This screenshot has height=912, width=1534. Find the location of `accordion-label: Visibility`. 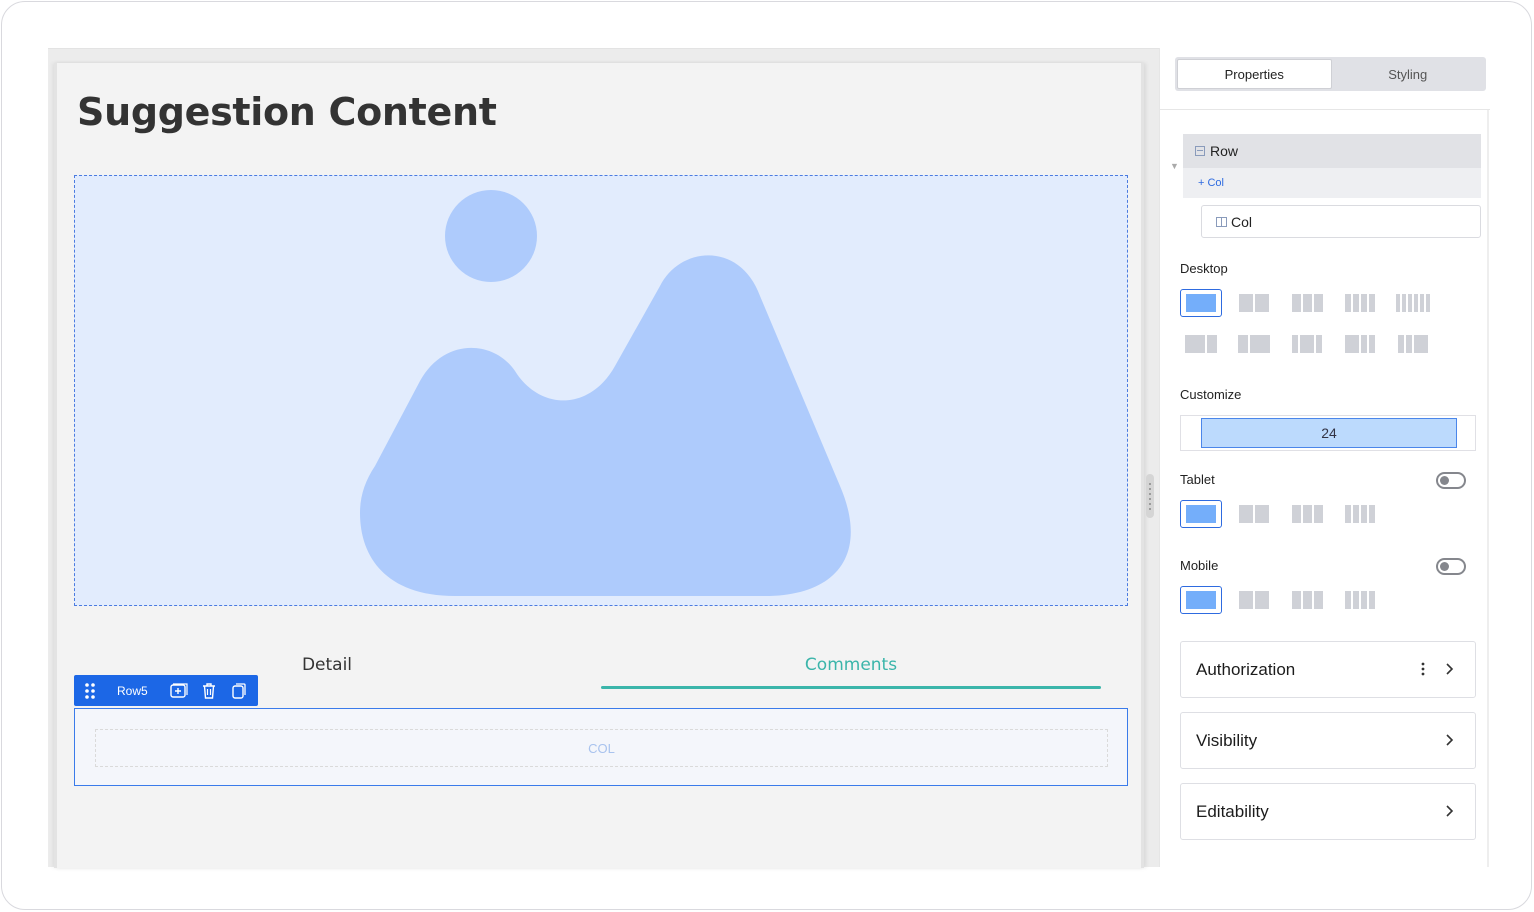

accordion-label: Visibility is located at coordinates (1227, 740).